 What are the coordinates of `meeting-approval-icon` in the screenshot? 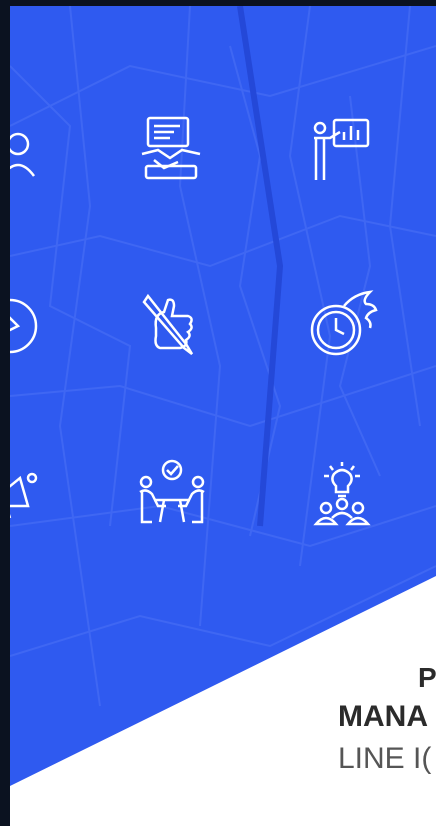 It's located at (172, 494).